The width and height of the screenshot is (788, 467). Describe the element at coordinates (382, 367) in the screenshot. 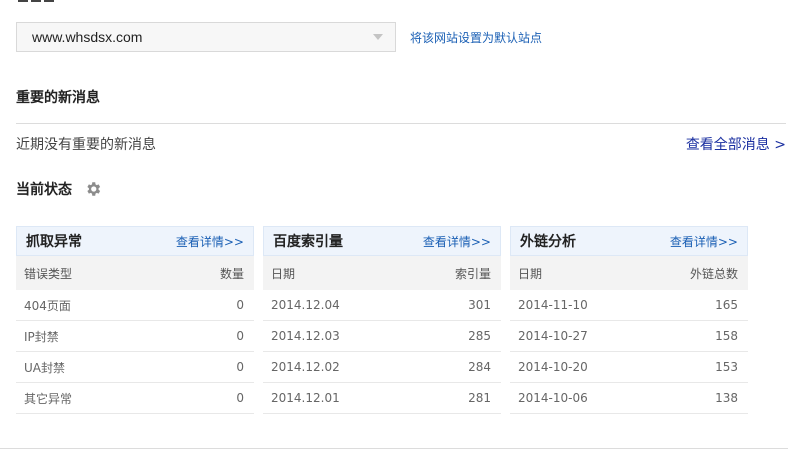

I see `table-row: 2014.12.02 284` at that location.